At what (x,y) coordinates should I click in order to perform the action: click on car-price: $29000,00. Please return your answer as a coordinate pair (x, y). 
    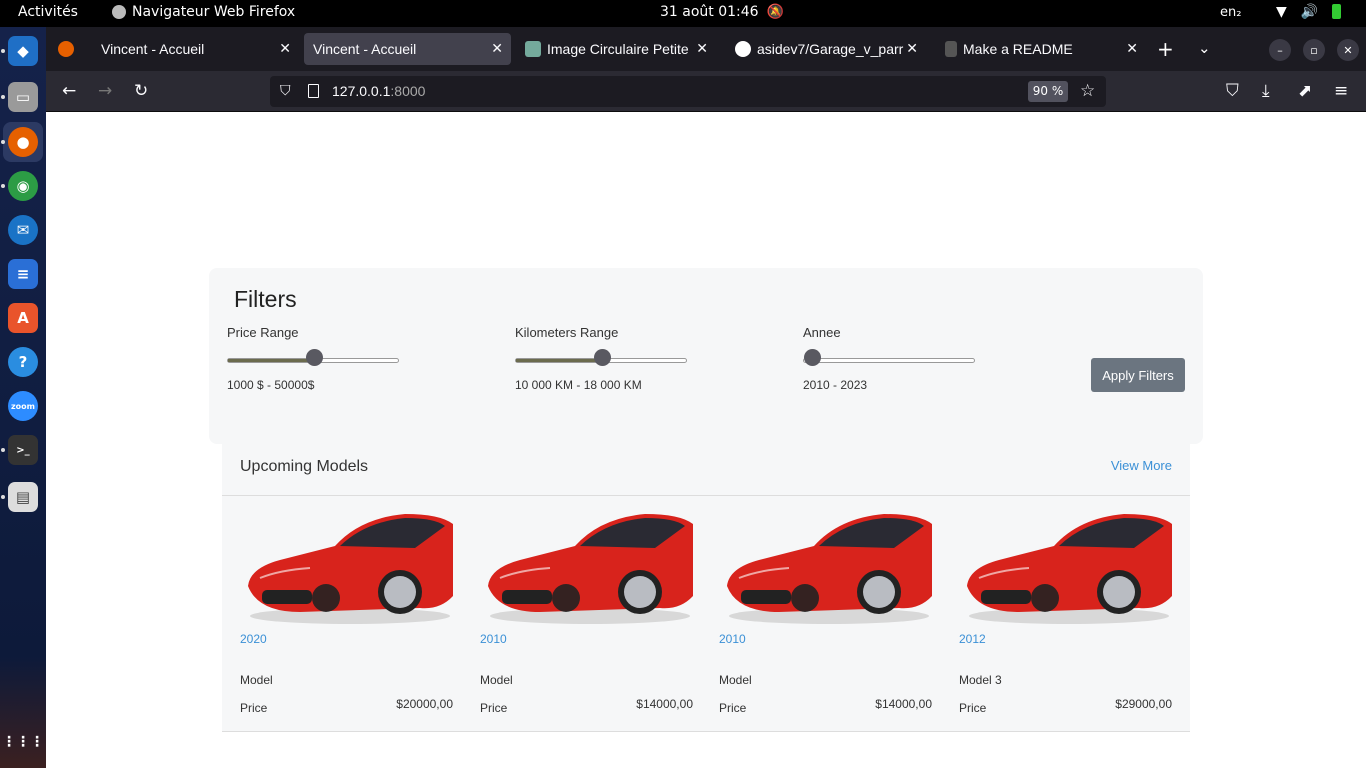
    Looking at the image, I should click on (1143, 704).